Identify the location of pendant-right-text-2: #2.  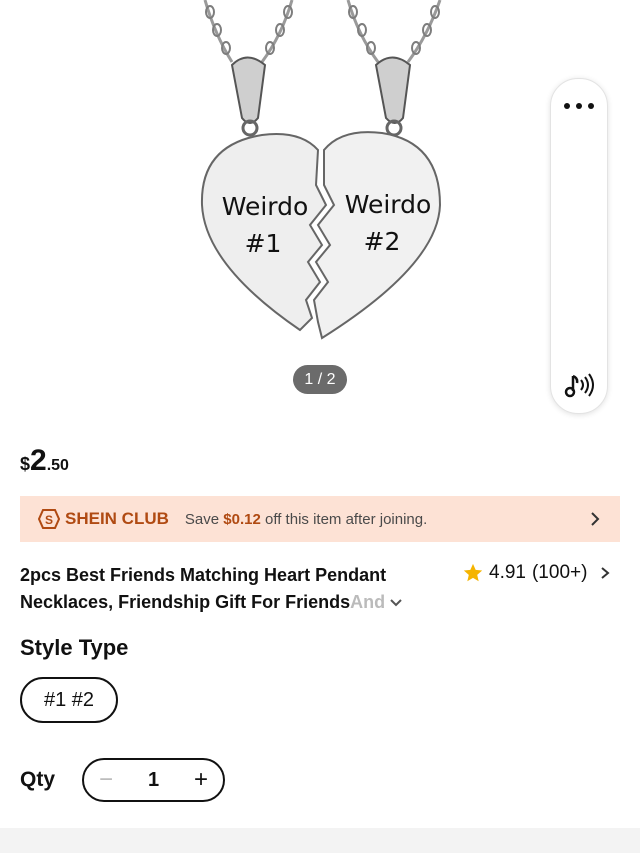
(382, 241).